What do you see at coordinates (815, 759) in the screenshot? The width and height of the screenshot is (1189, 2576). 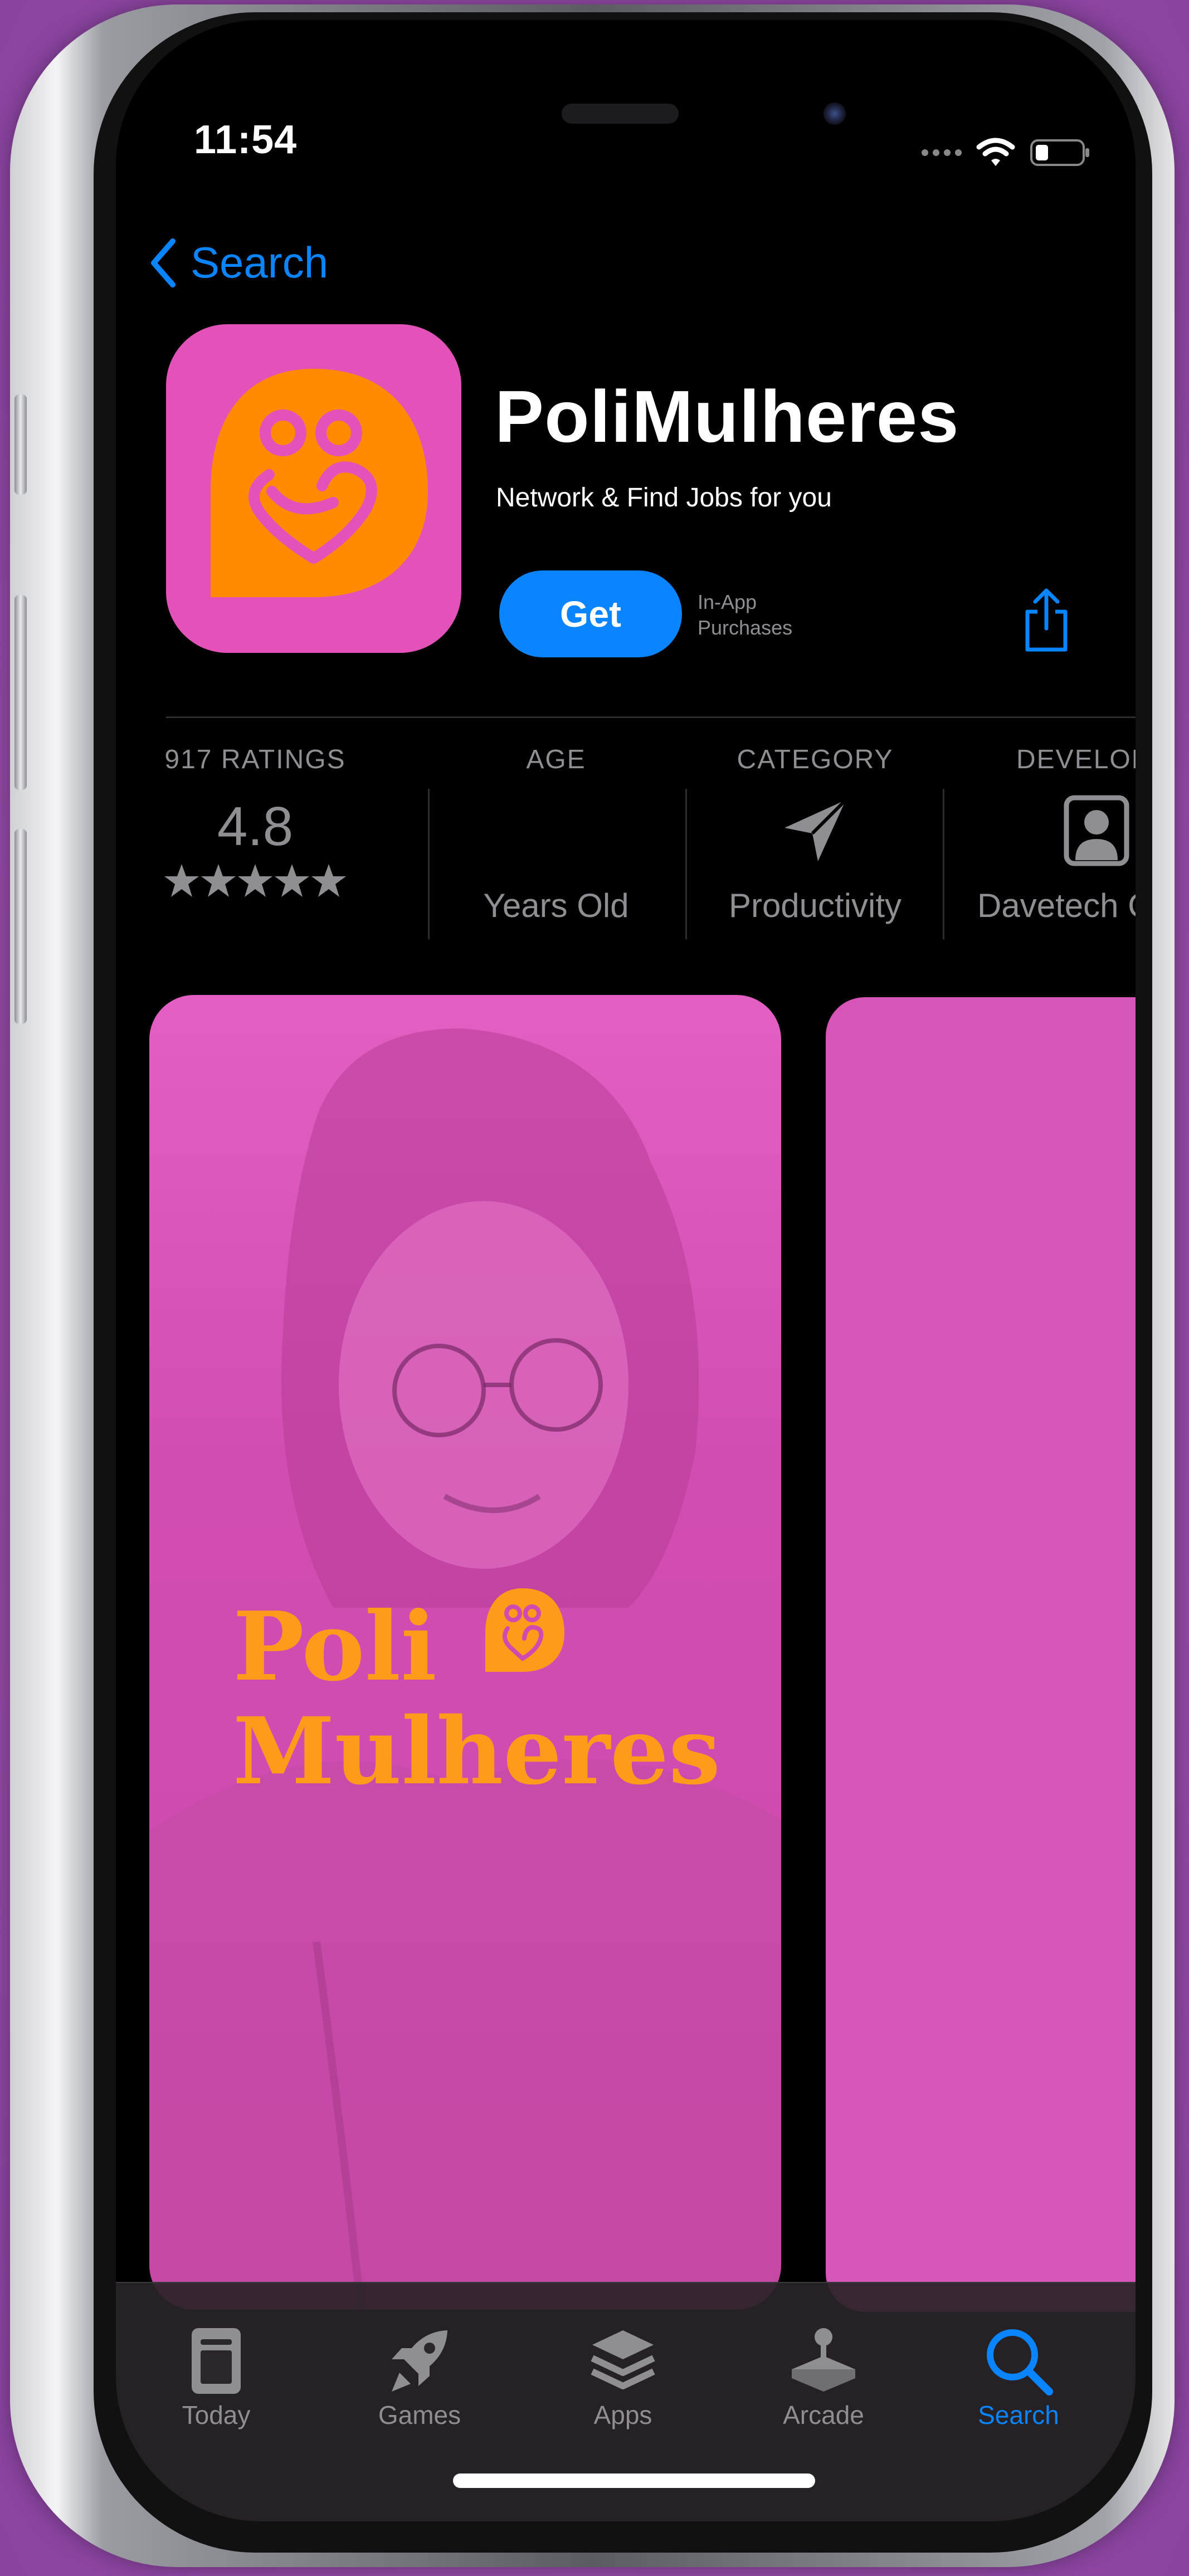 I see `category-label: CATEGORY` at bounding box center [815, 759].